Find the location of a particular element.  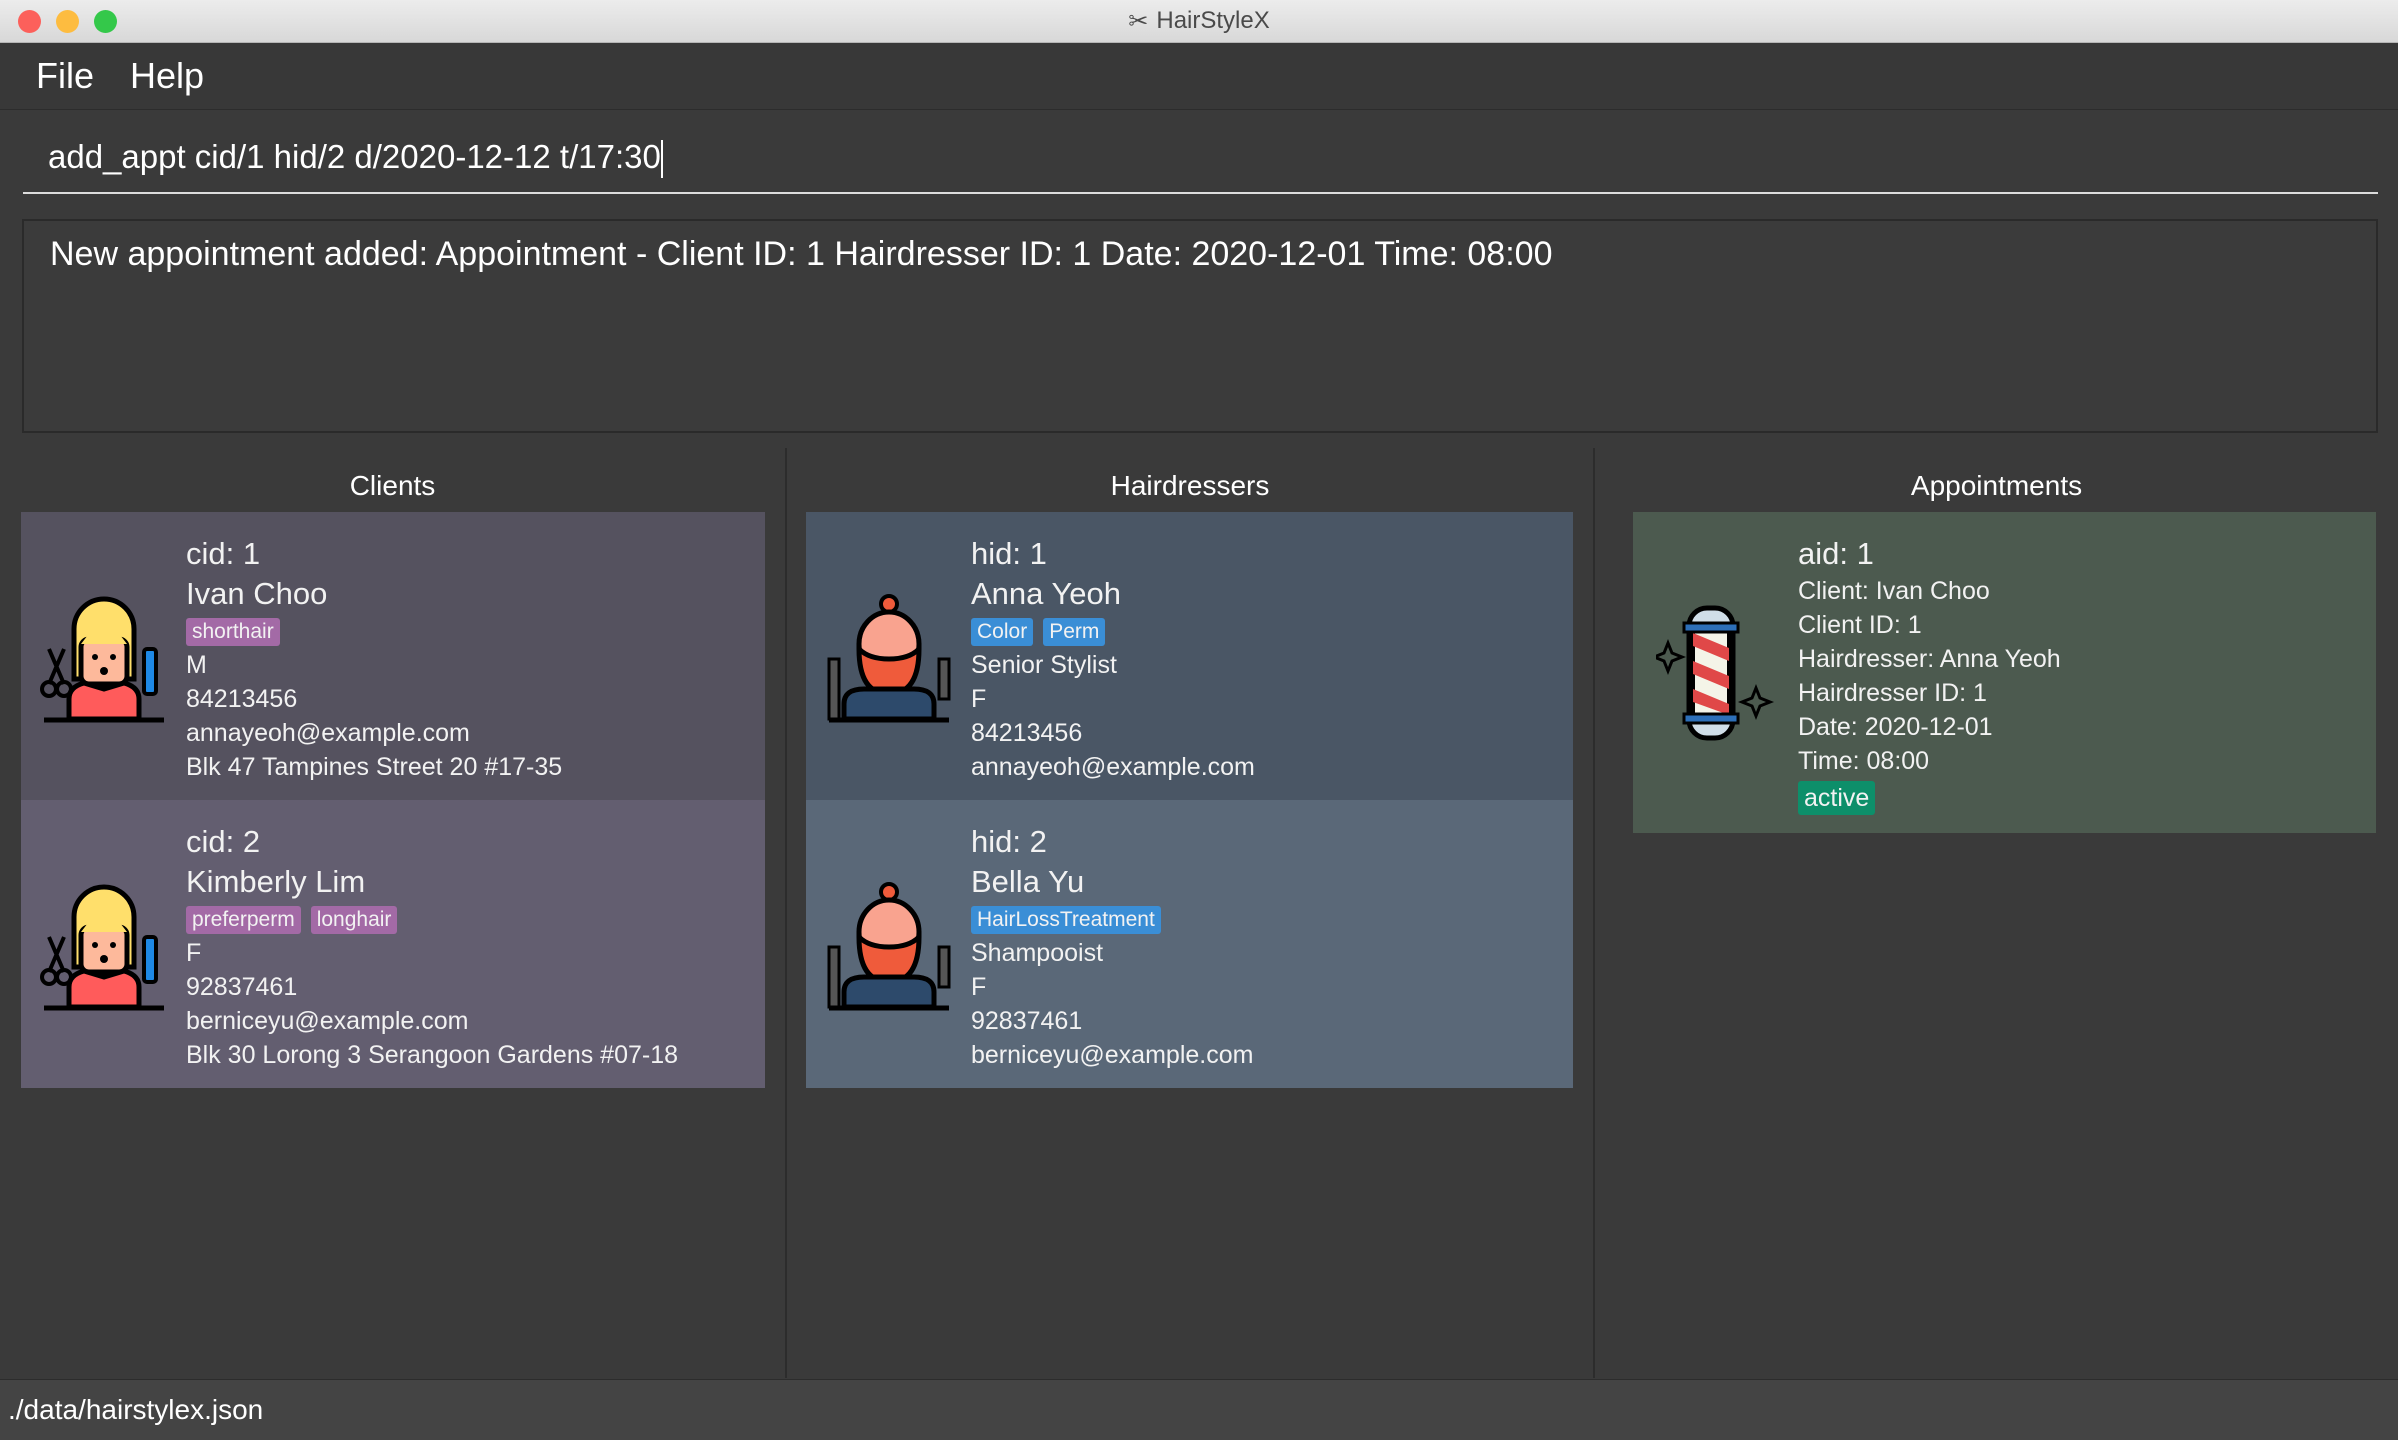

barber-pole-icon is located at coordinates (1715, 672).